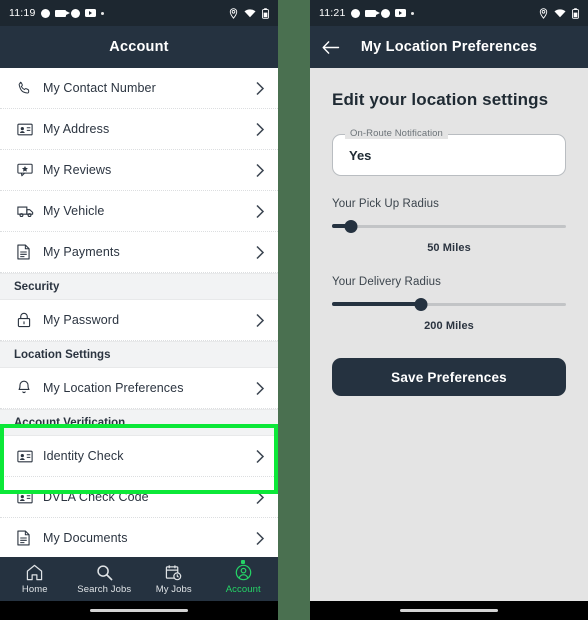 The image size is (588, 620). I want to click on section-heading: Edit your location settings, so click(440, 99).